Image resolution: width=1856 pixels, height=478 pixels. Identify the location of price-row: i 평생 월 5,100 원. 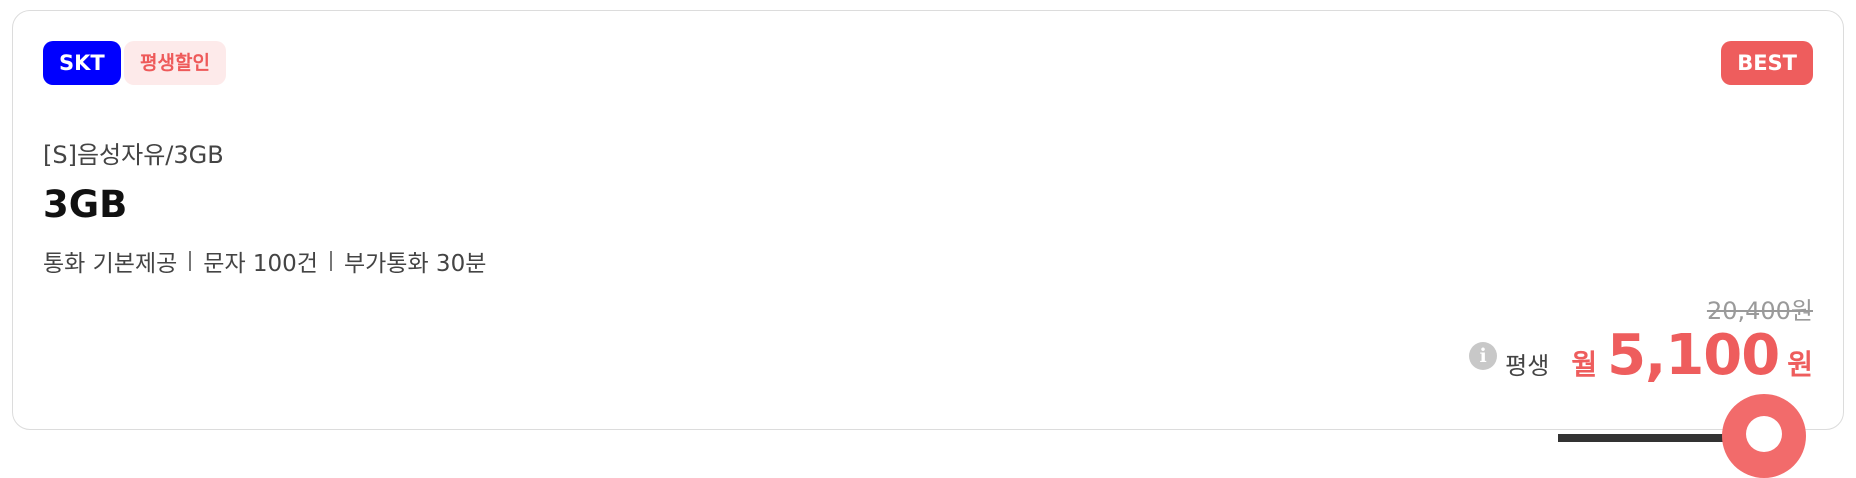
(1641, 355).